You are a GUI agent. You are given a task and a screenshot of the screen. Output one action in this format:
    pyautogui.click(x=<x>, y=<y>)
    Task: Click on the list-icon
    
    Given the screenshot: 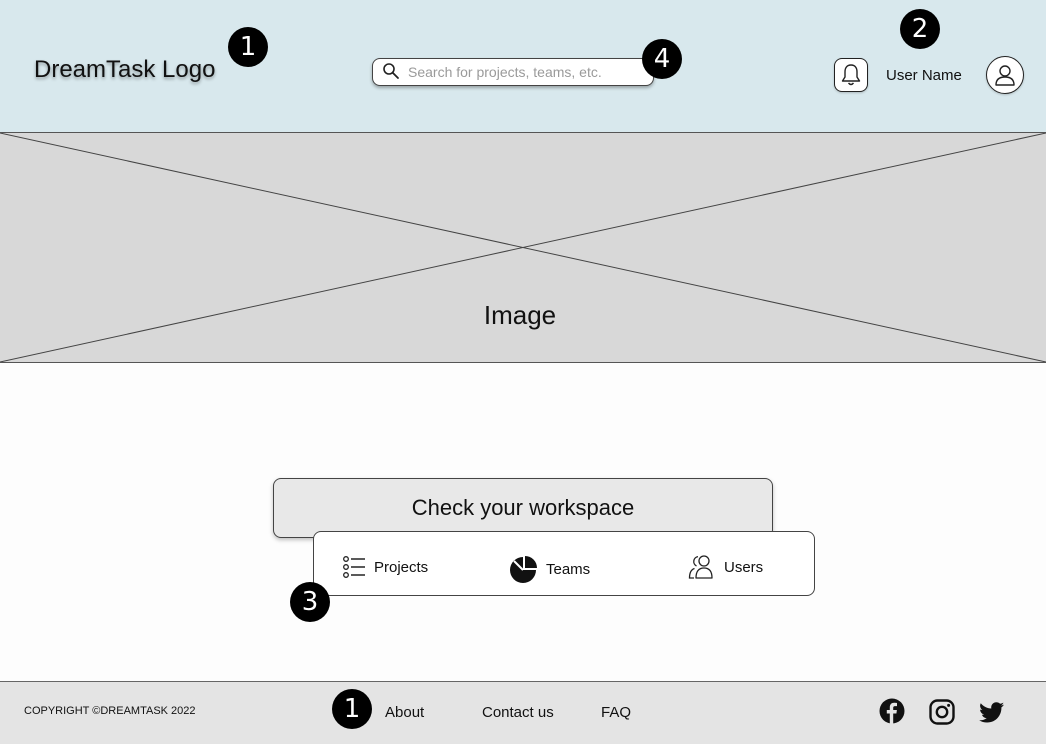 What is the action you would take?
    pyautogui.click(x=354, y=567)
    